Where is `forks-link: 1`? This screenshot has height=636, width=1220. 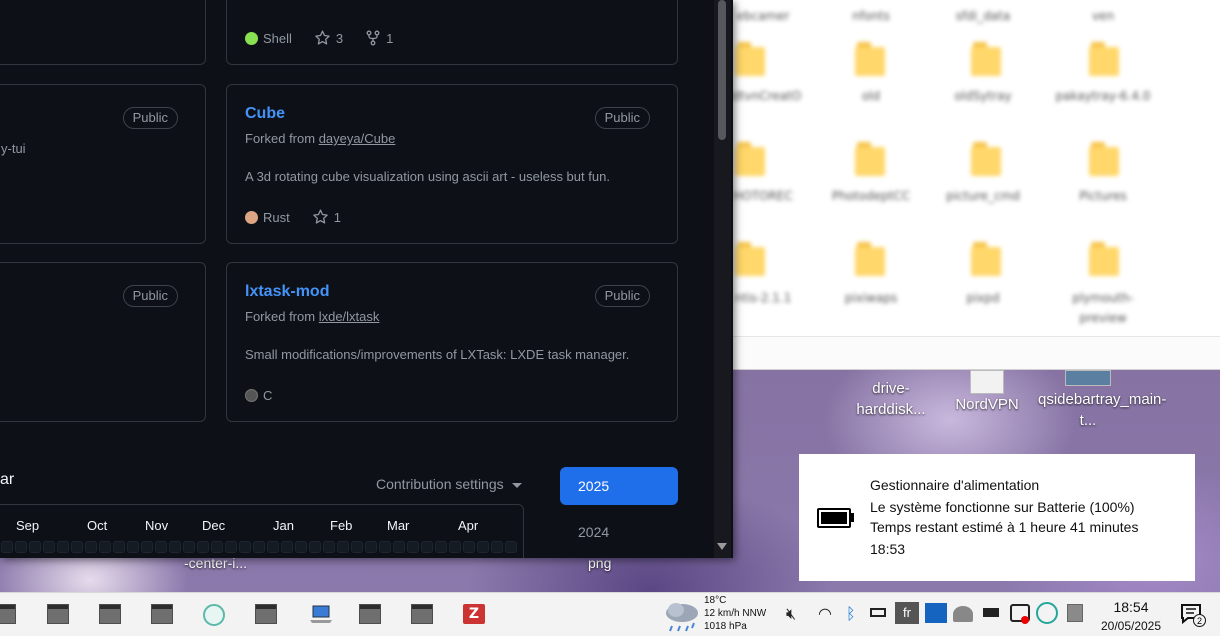 forks-link: 1 is located at coordinates (379, 38).